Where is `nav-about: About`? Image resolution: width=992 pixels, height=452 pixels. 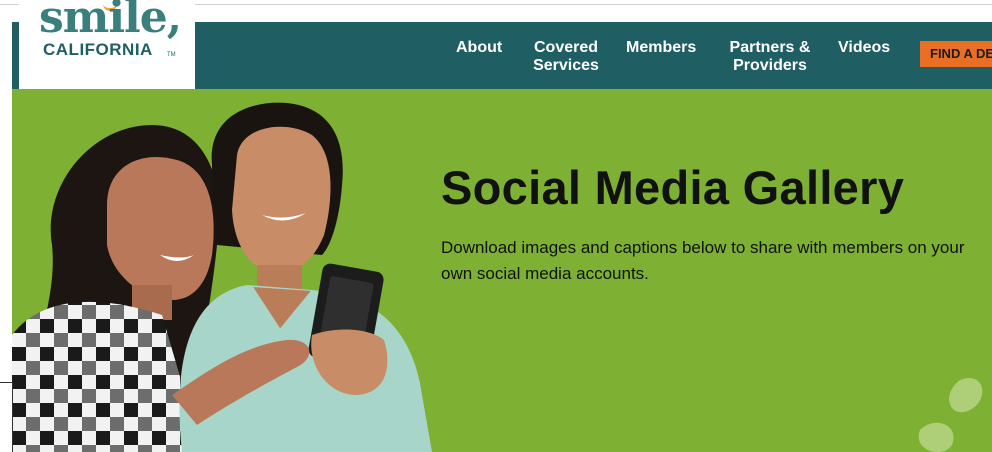
nav-about: About is located at coordinates (479, 48).